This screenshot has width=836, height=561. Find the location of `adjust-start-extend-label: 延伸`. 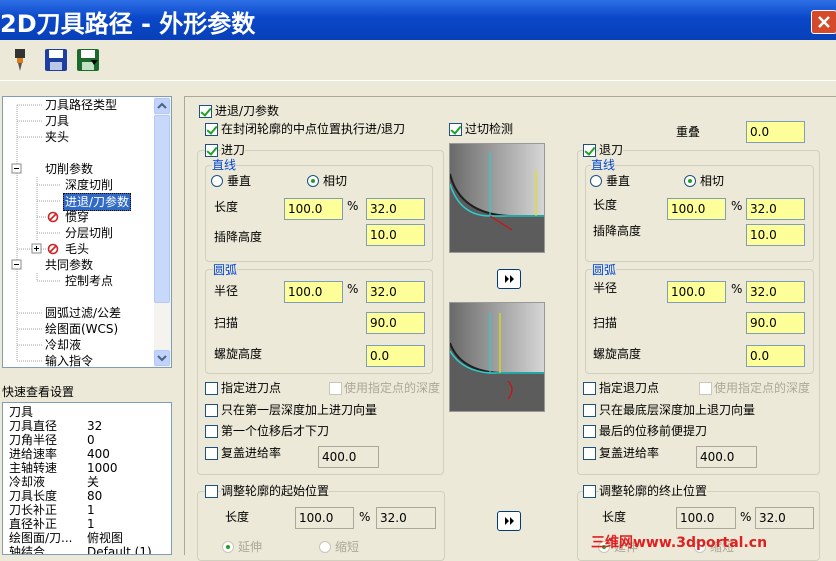

adjust-start-extend-label: 延伸 is located at coordinates (250, 547).